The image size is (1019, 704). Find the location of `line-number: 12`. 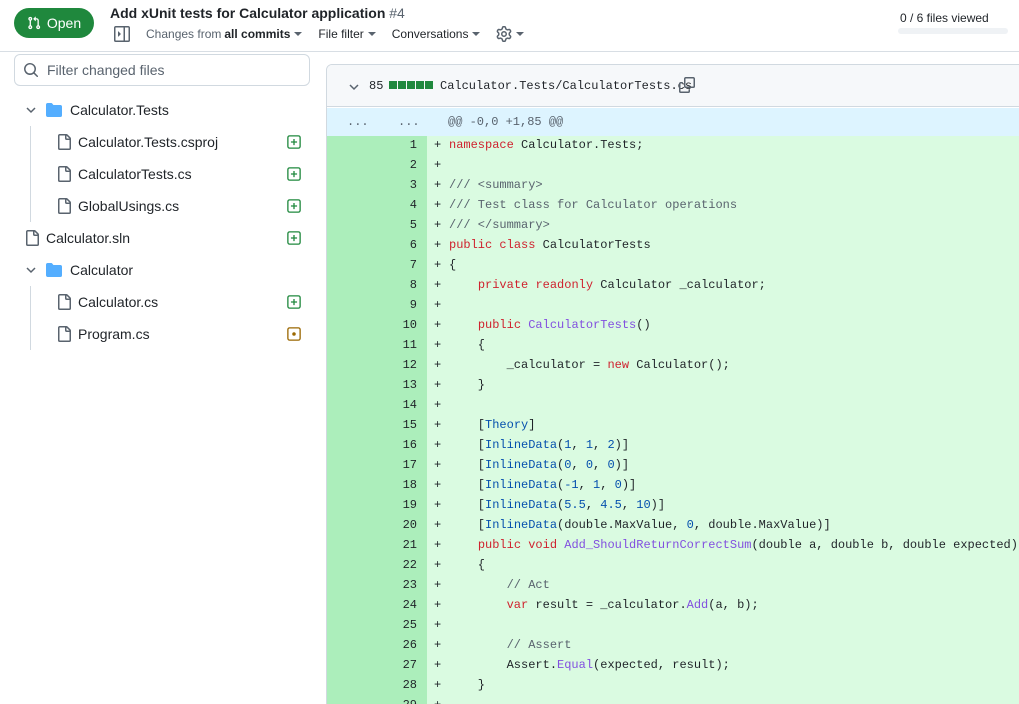

line-number: 12 is located at coordinates (397, 365).